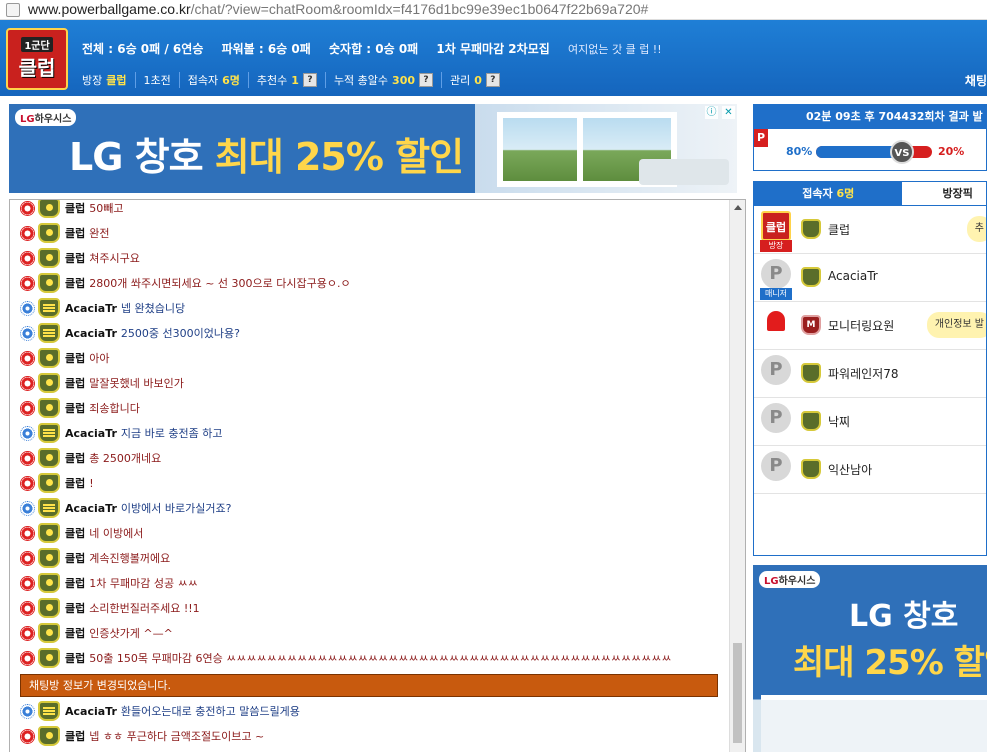 This screenshot has height=752, width=987. Describe the element at coordinates (158, 80) in the screenshot. I see `elapsed-info: 1초전` at that location.